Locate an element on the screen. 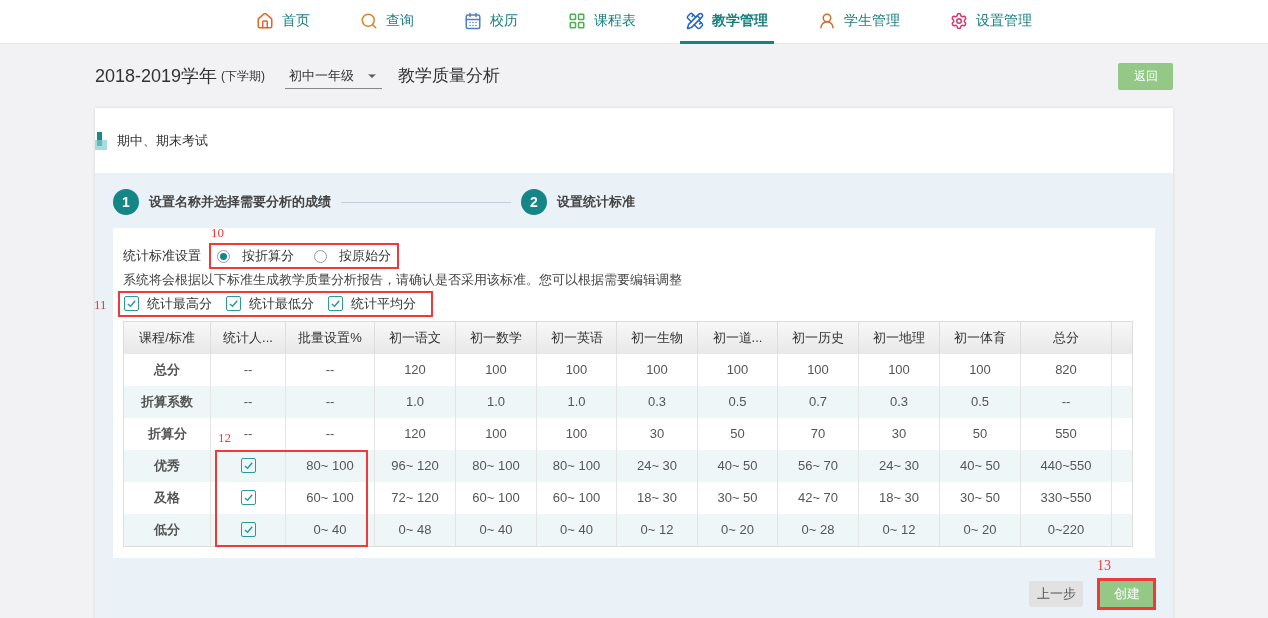  table-cell: 0~ 28 is located at coordinates (818, 529).